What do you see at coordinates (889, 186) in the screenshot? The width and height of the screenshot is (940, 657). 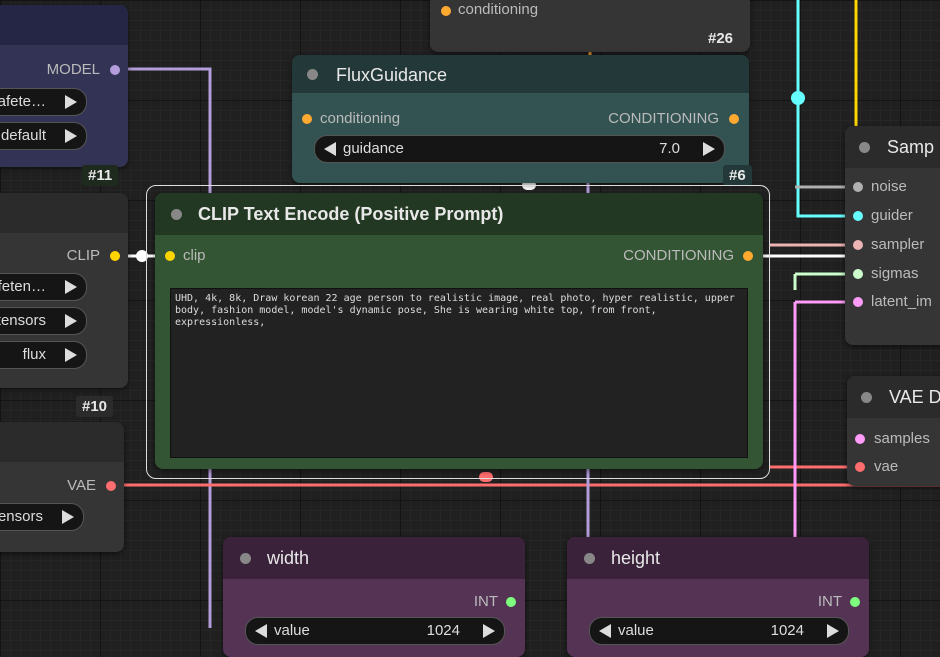 I see `noise-input-label: noise` at bounding box center [889, 186].